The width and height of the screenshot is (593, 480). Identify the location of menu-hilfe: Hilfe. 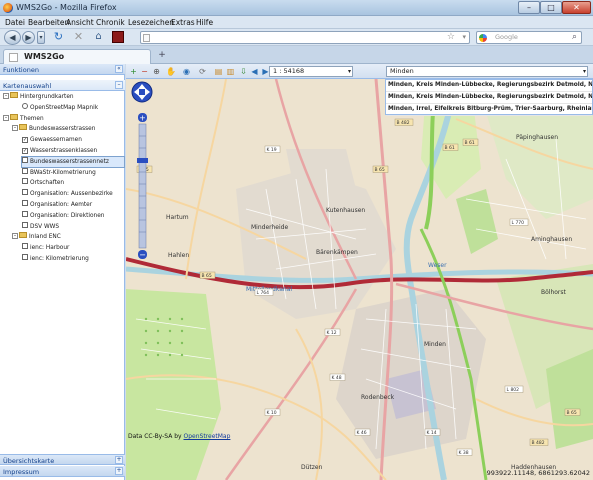
(204, 22).